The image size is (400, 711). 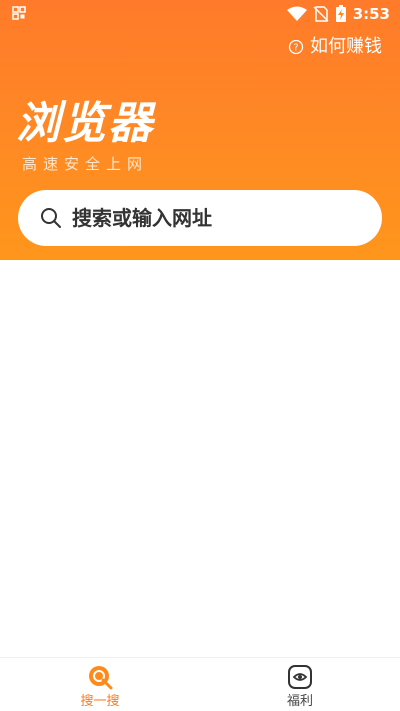 I want to click on wifi-icon, so click(x=296, y=13).